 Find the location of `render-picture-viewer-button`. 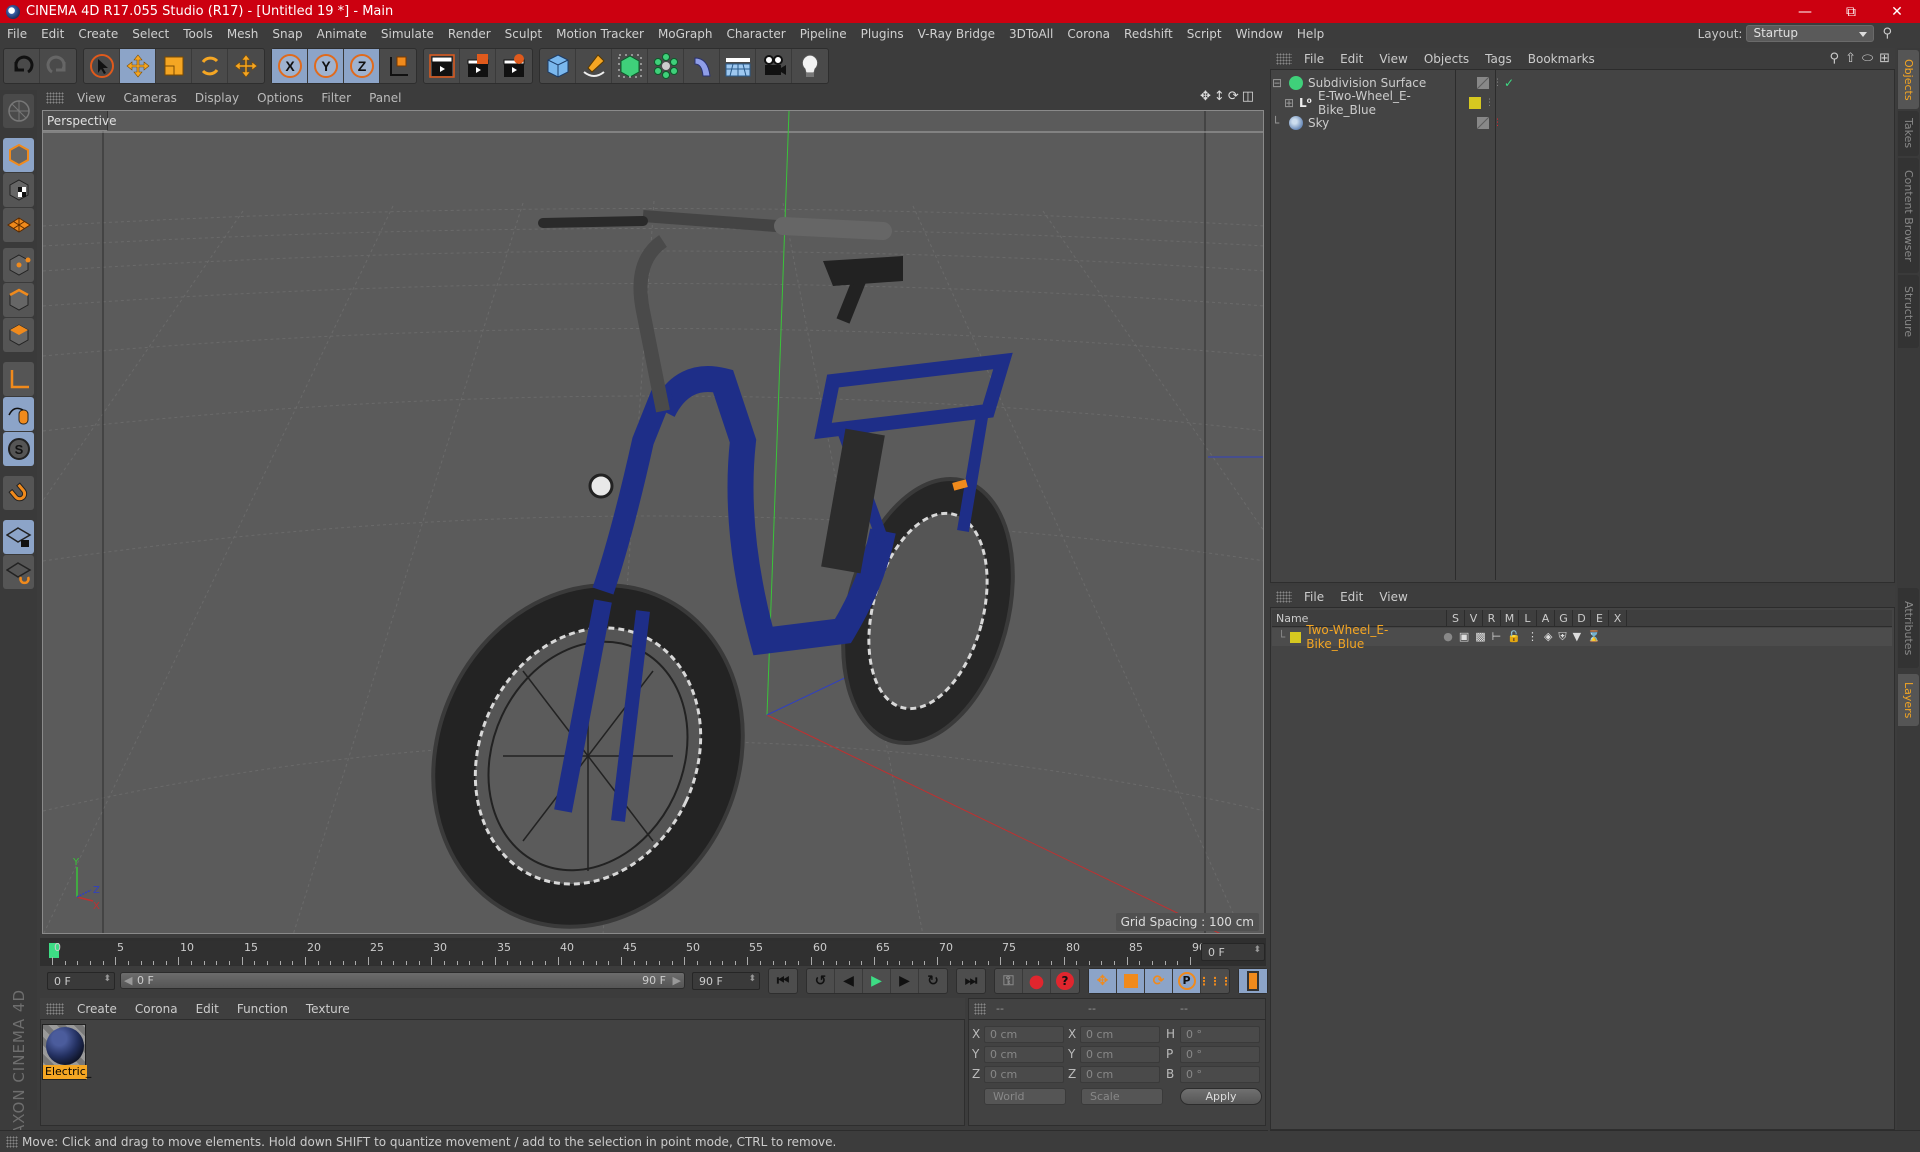

render-picture-viewer-button is located at coordinates (478, 66).